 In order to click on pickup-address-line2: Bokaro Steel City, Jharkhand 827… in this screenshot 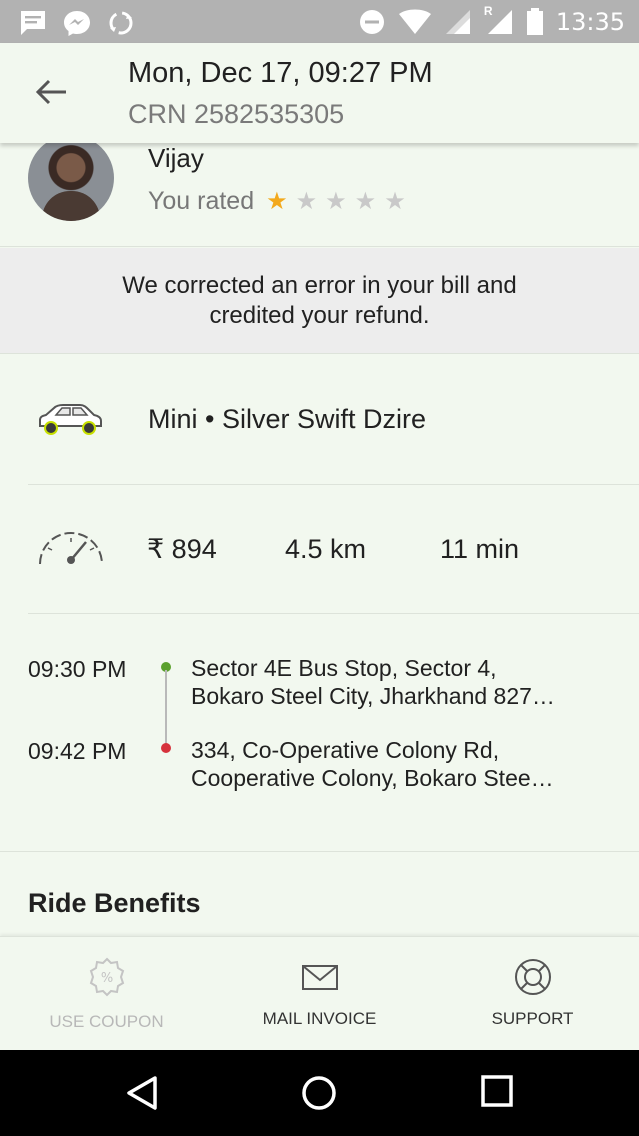, I will do `click(373, 696)`.